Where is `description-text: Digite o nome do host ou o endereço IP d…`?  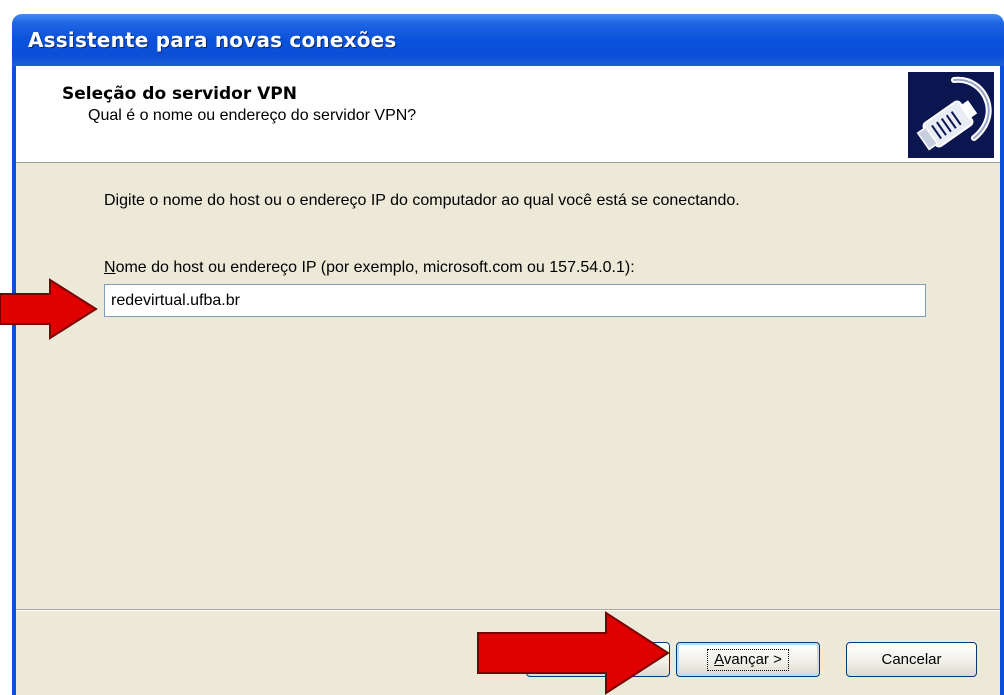 description-text: Digite o nome do host ou o endereço IP d… is located at coordinates (422, 200).